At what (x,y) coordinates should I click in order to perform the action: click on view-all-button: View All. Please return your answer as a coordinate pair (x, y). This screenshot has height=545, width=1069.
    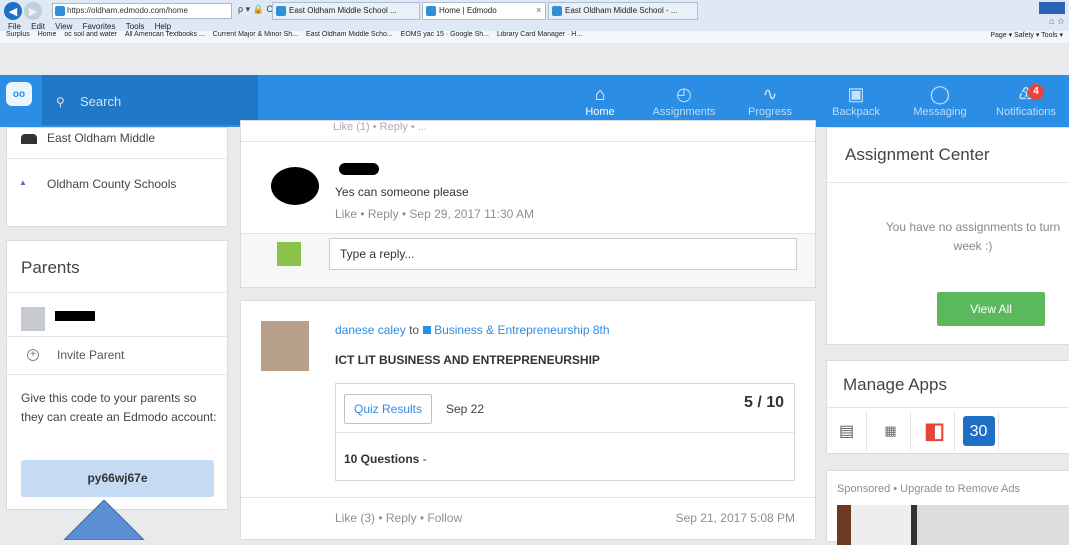
    Looking at the image, I should click on (991, 309).